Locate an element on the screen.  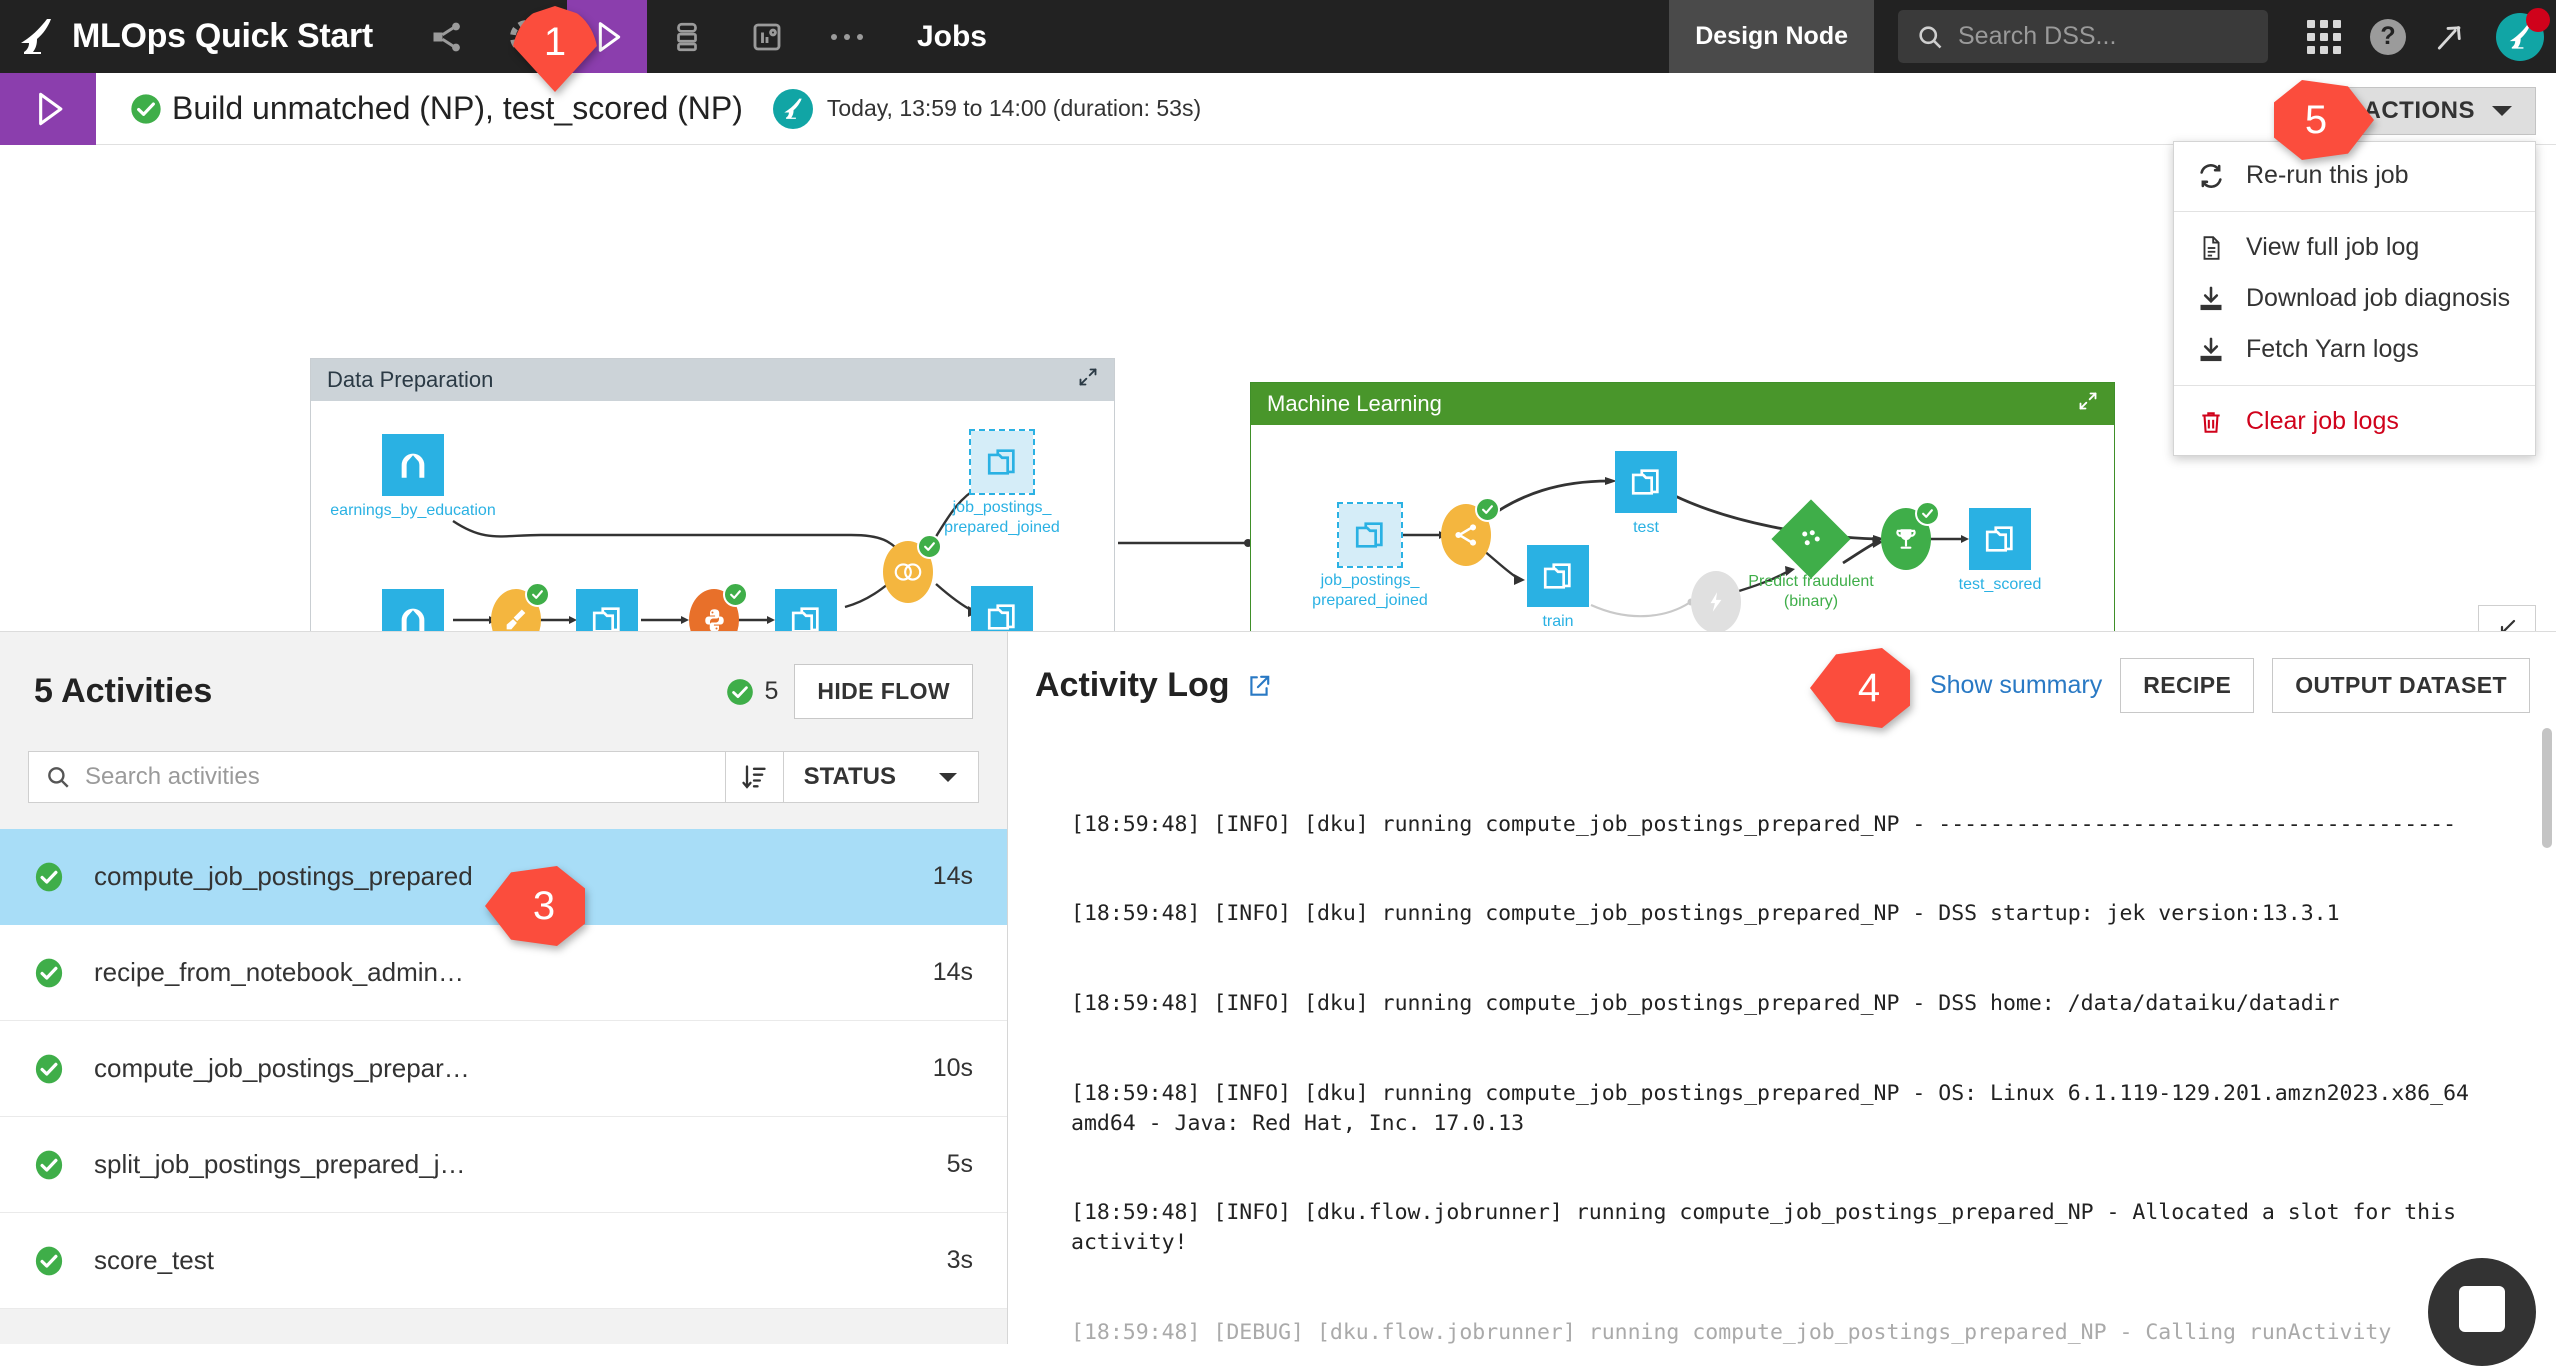
flow-node-job-postings-python: job_postings_python is located at coordinates (806, 610).